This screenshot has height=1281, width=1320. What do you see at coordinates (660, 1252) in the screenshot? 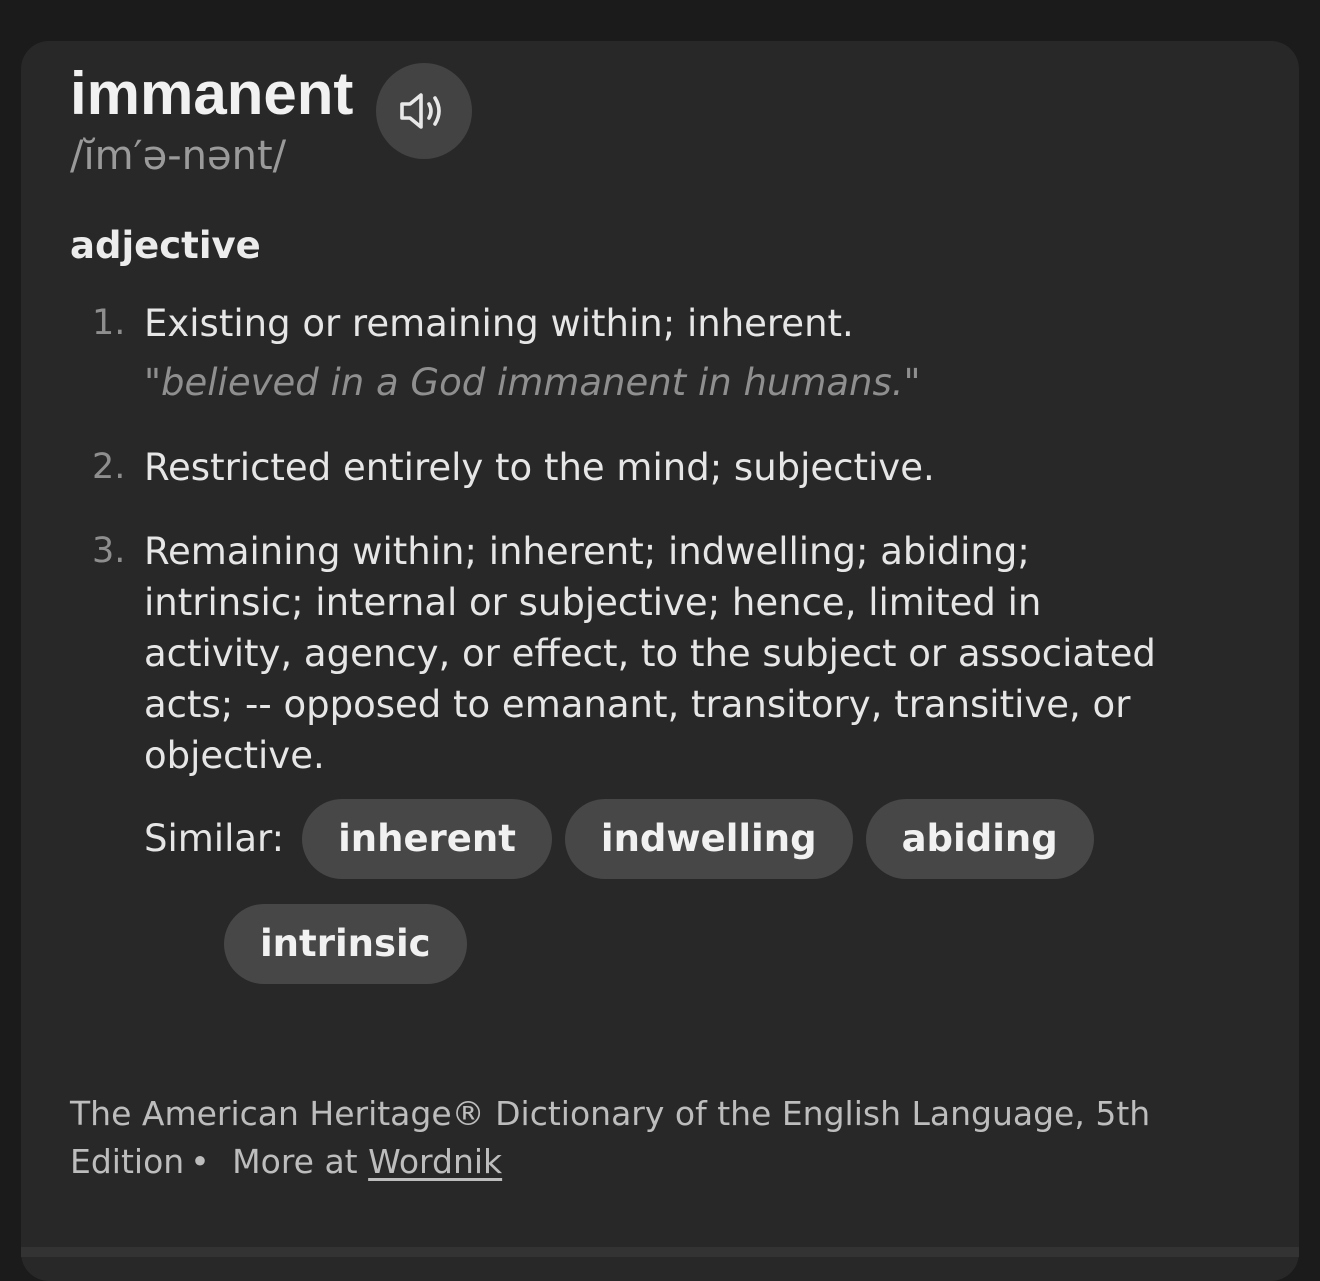
I see `card-divider` at bounding box center [660, 1252].